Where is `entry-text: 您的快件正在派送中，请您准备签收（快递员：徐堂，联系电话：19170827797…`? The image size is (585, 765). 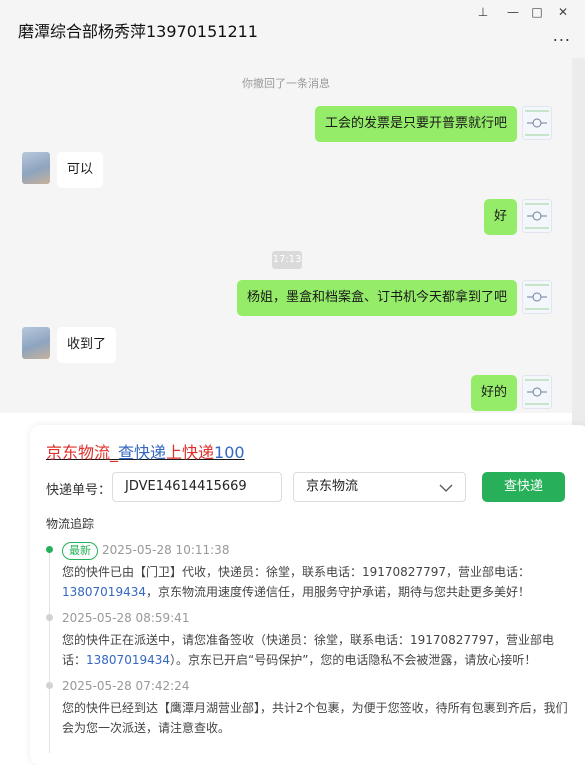 entry-text: 您的快件正在派送中，请您准备签收（快递员：徐堂，联系电话：19170827797… is located at coordinates (316, 650).